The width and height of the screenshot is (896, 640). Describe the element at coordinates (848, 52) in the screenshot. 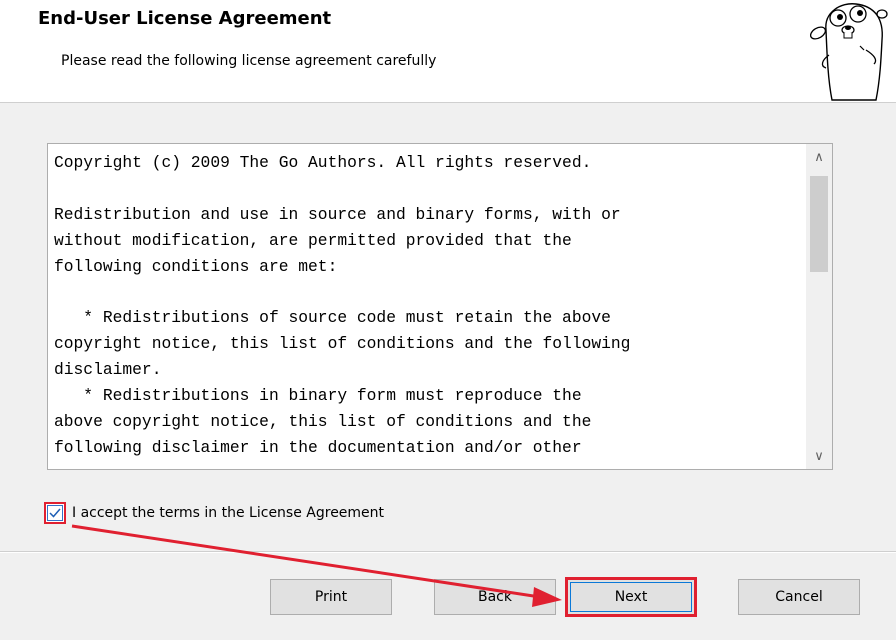

I see `go-gopher-icon` at that location.